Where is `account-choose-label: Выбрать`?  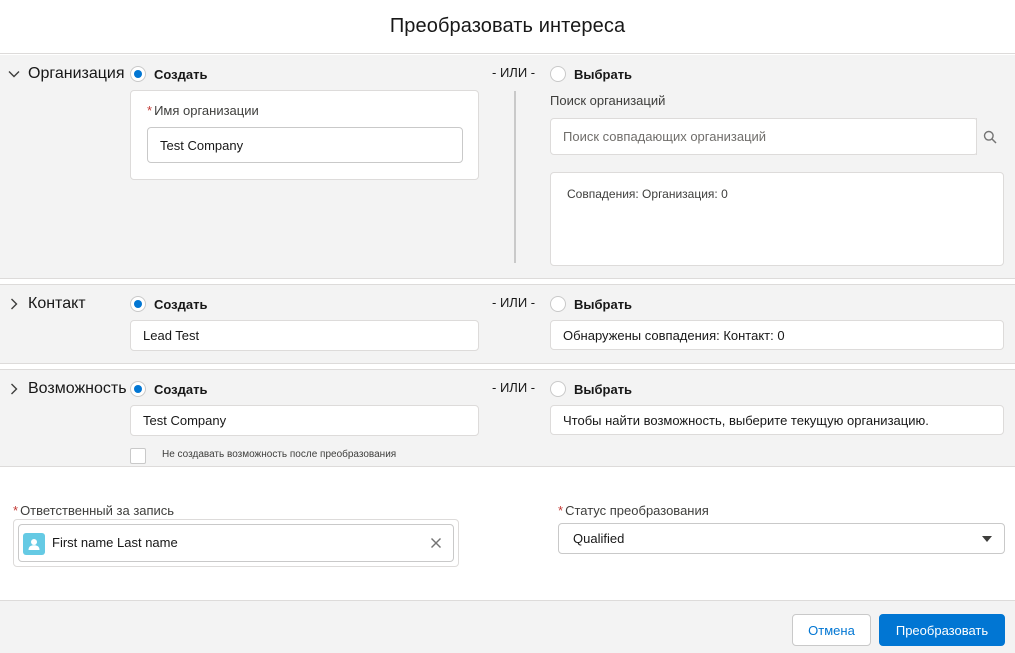 account-choose-label: Выбрать is located at coordinates (603, 74).